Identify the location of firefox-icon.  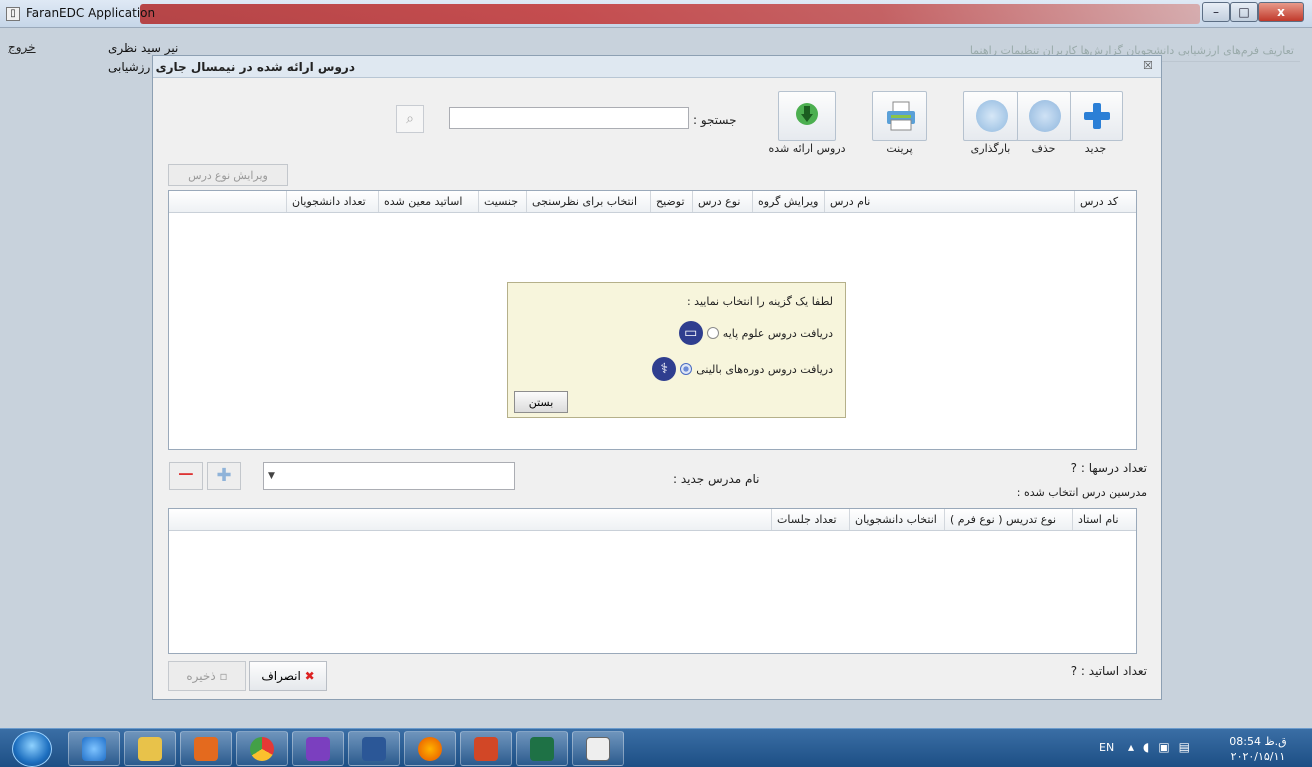
(430, 748).